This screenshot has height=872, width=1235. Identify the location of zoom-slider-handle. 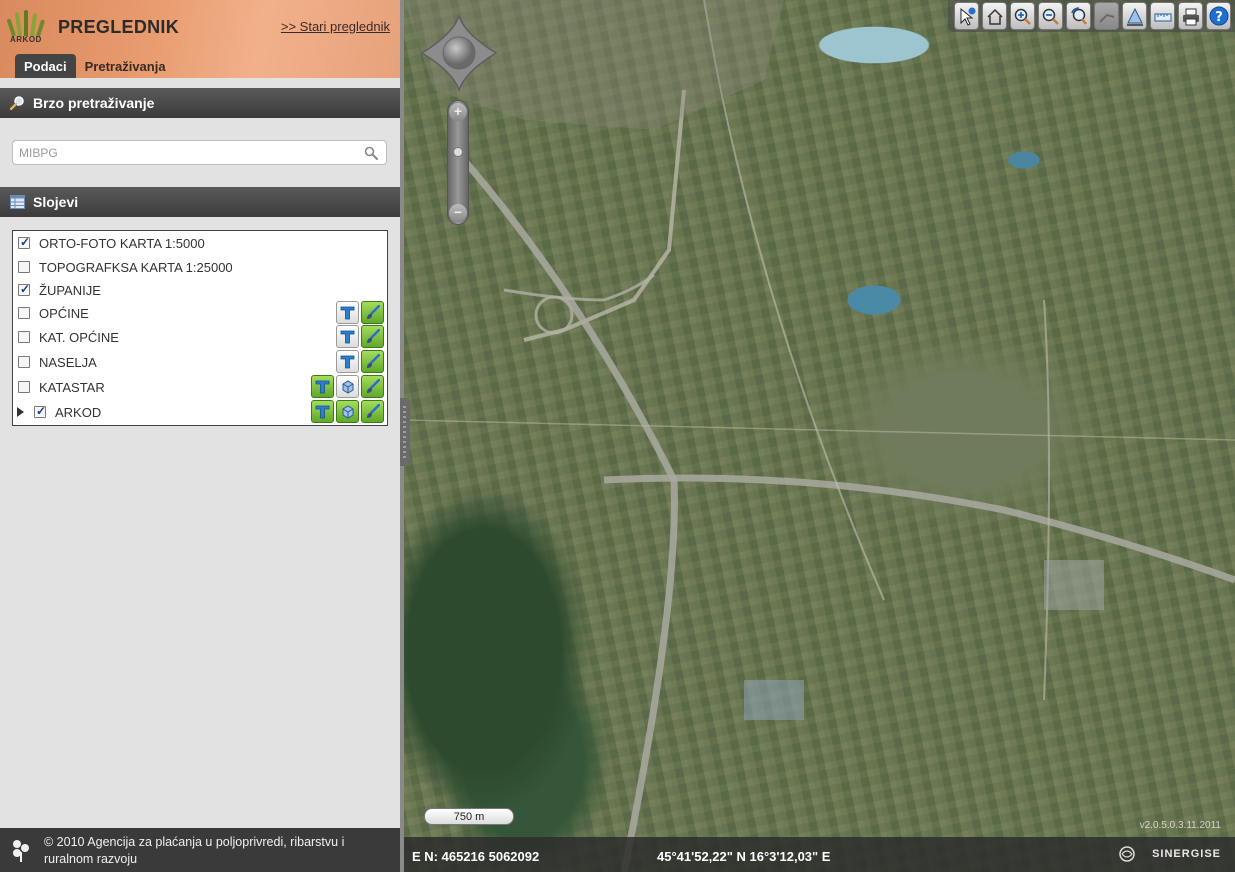
(458, 152).